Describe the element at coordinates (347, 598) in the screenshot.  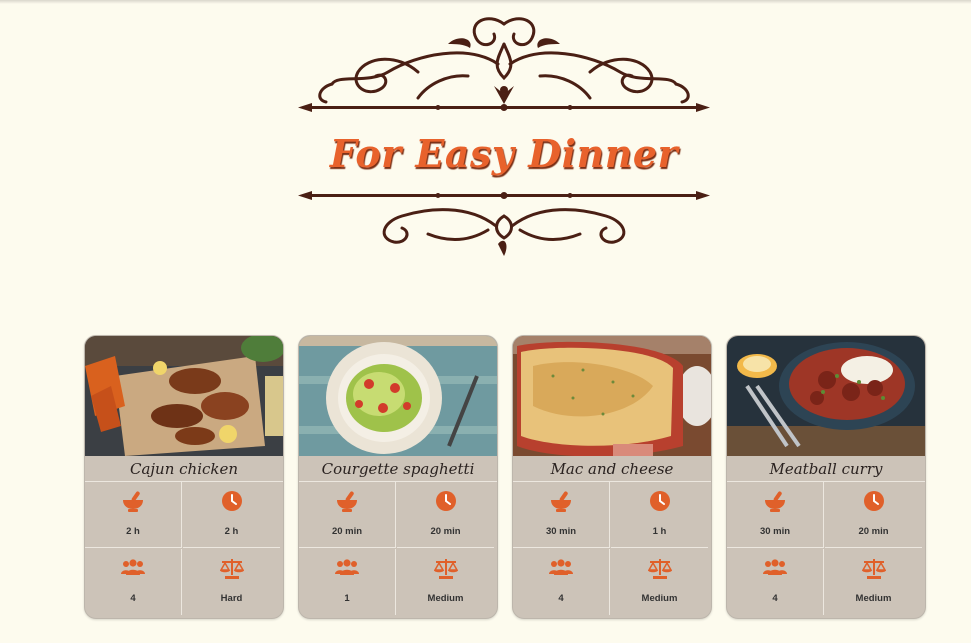
I see `servings-value: 1` at that location.